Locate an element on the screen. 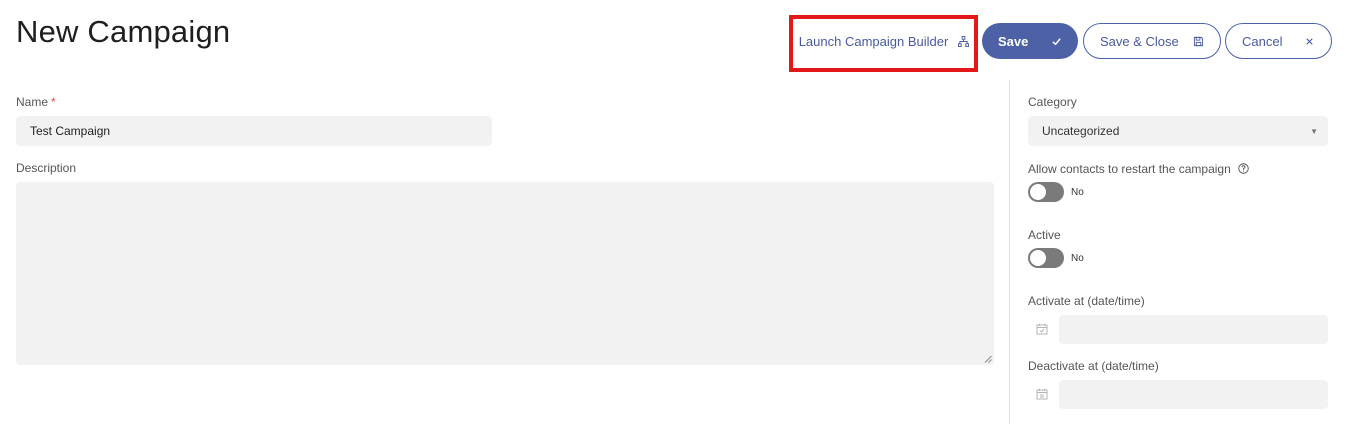 The image size is (1346, 424). active-toggle-row: No is located at coordinates (1056, 258).